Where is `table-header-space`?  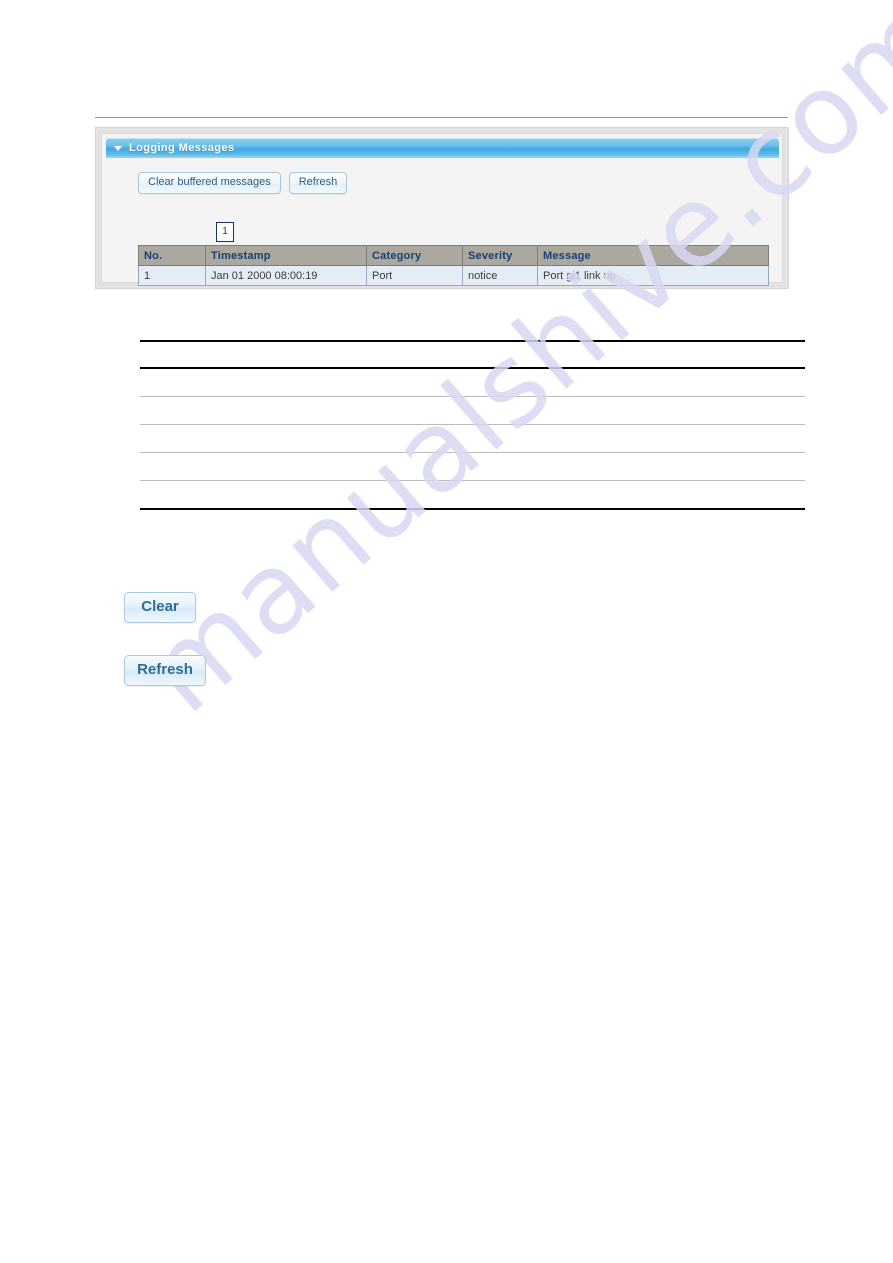 table-header-space is located at coordinates (472, 354).